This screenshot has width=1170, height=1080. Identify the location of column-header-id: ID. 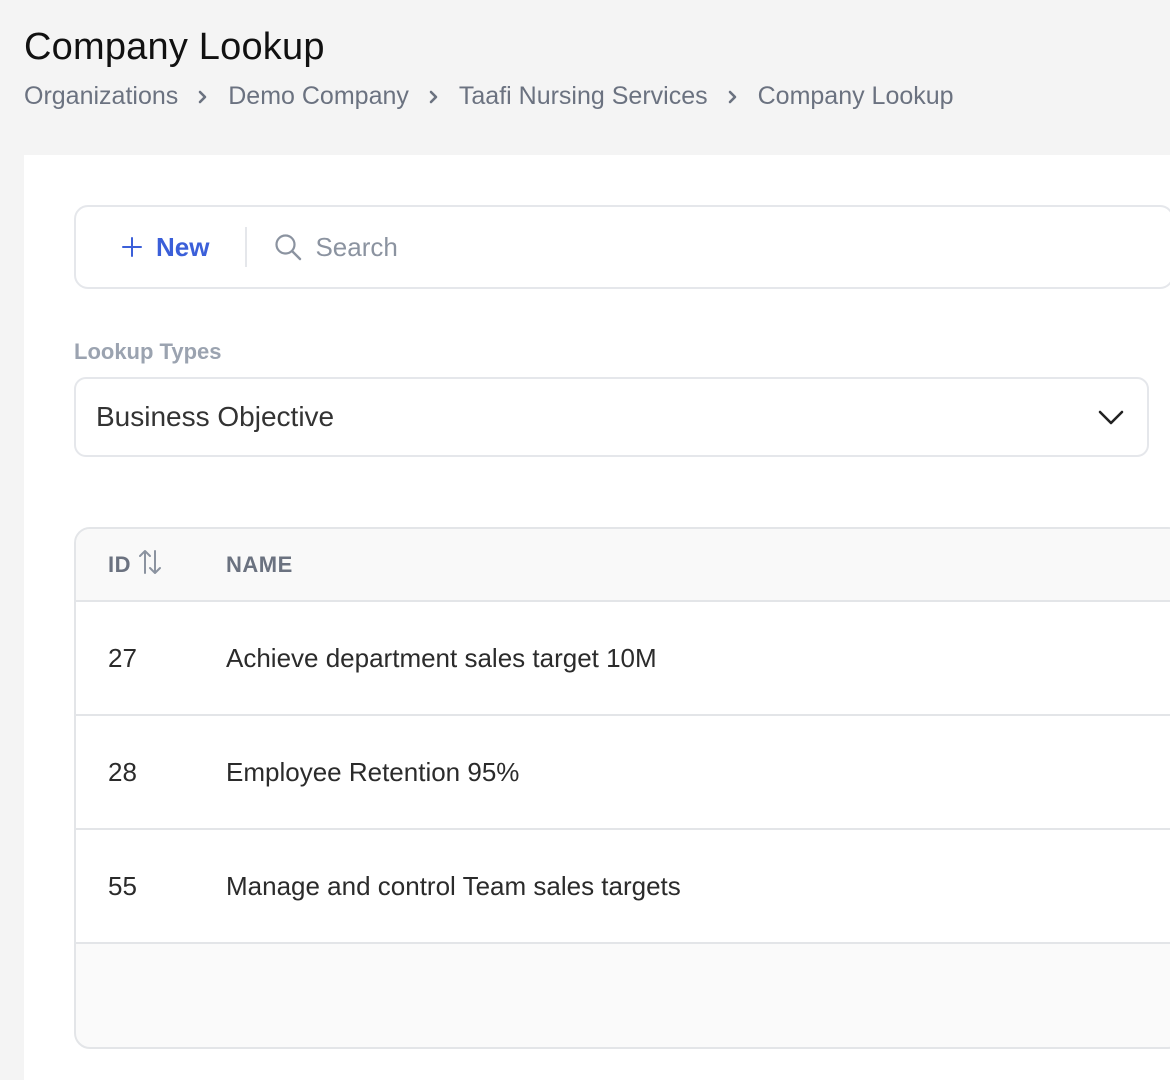
(151, 563).